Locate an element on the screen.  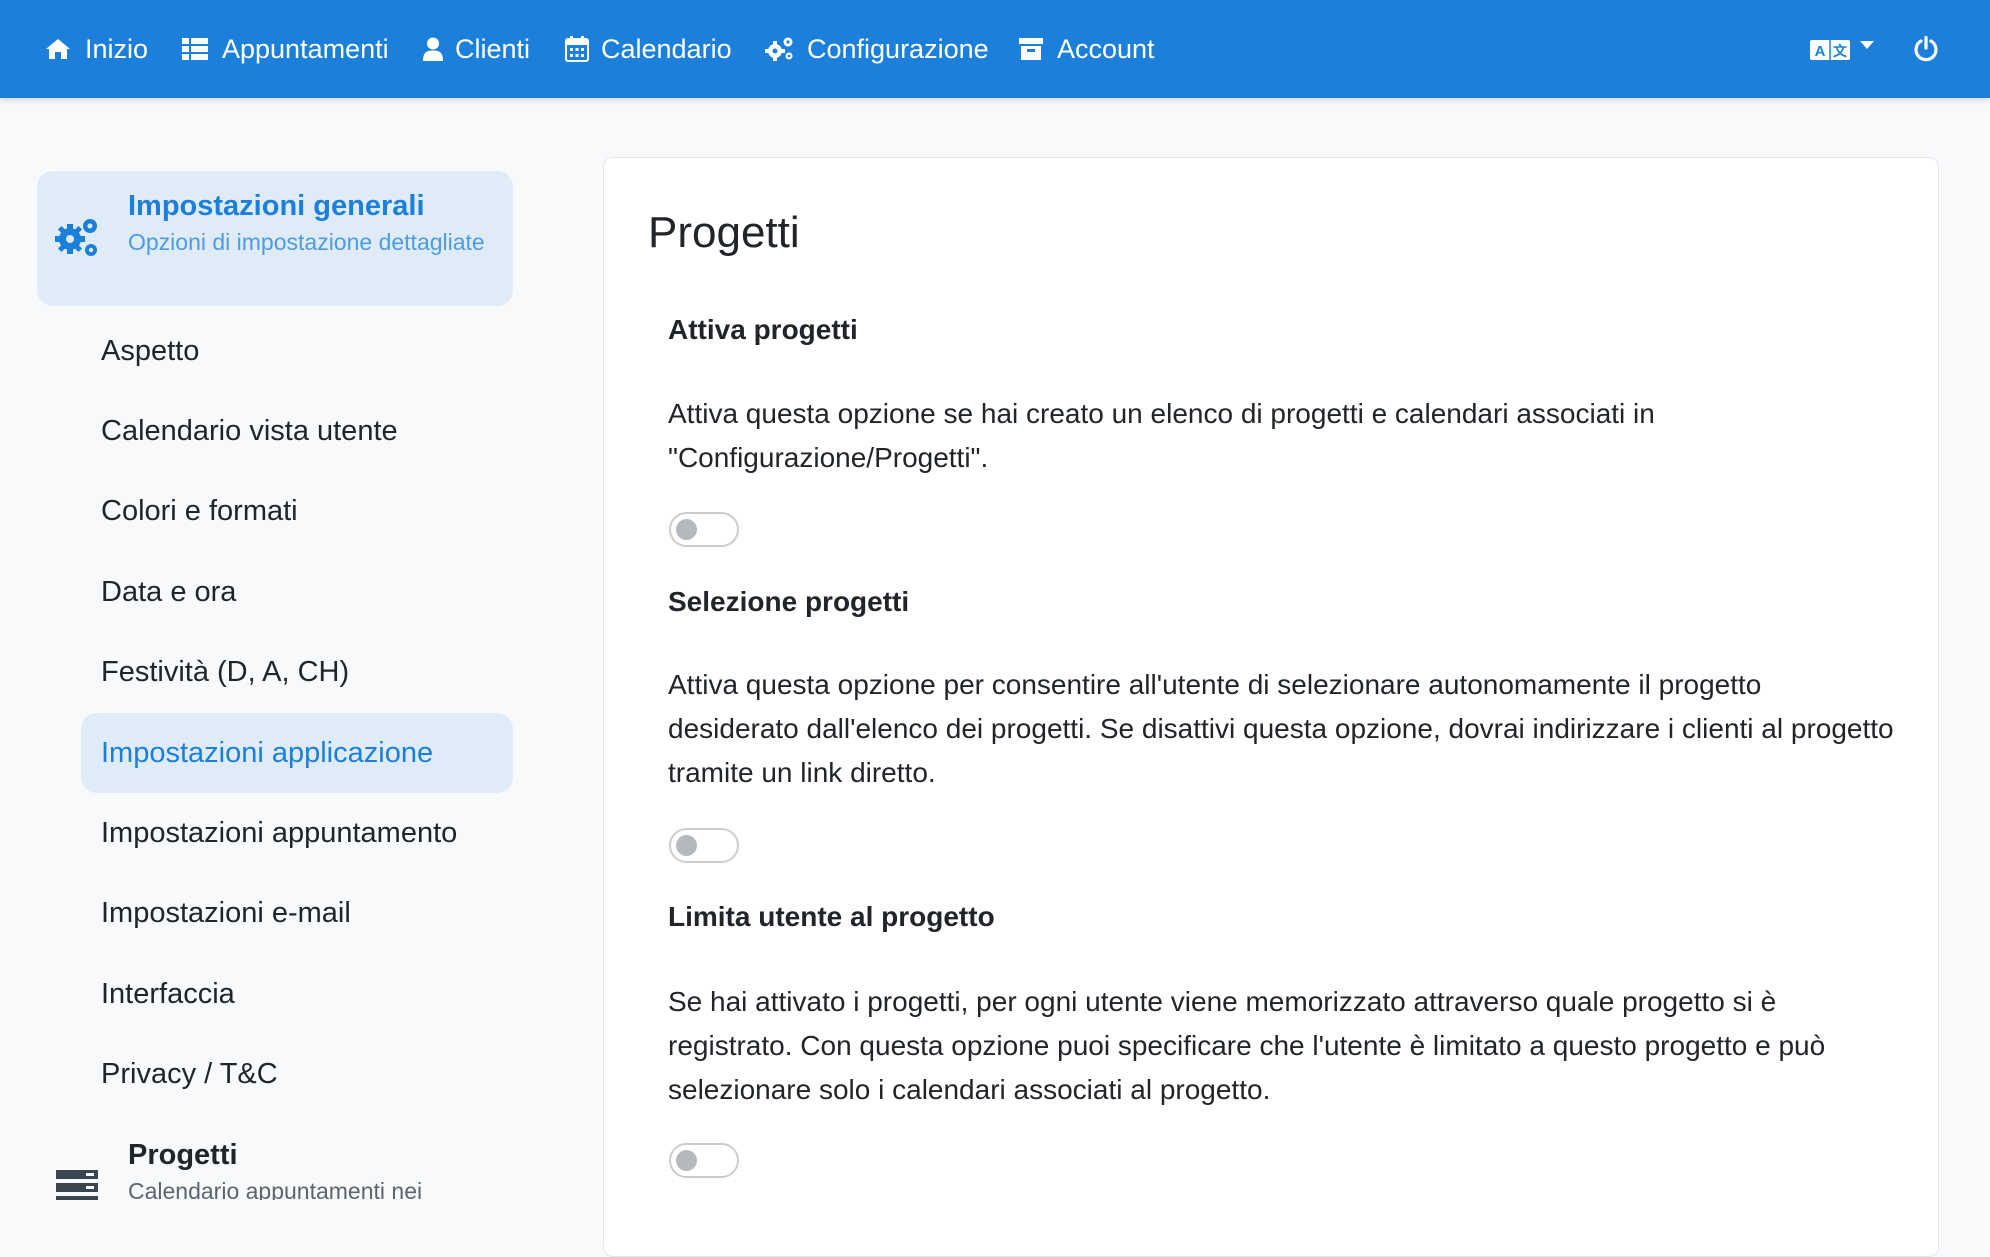
sidebar-item-label: Privacy / T&C is located at coordinates (189, 1073).